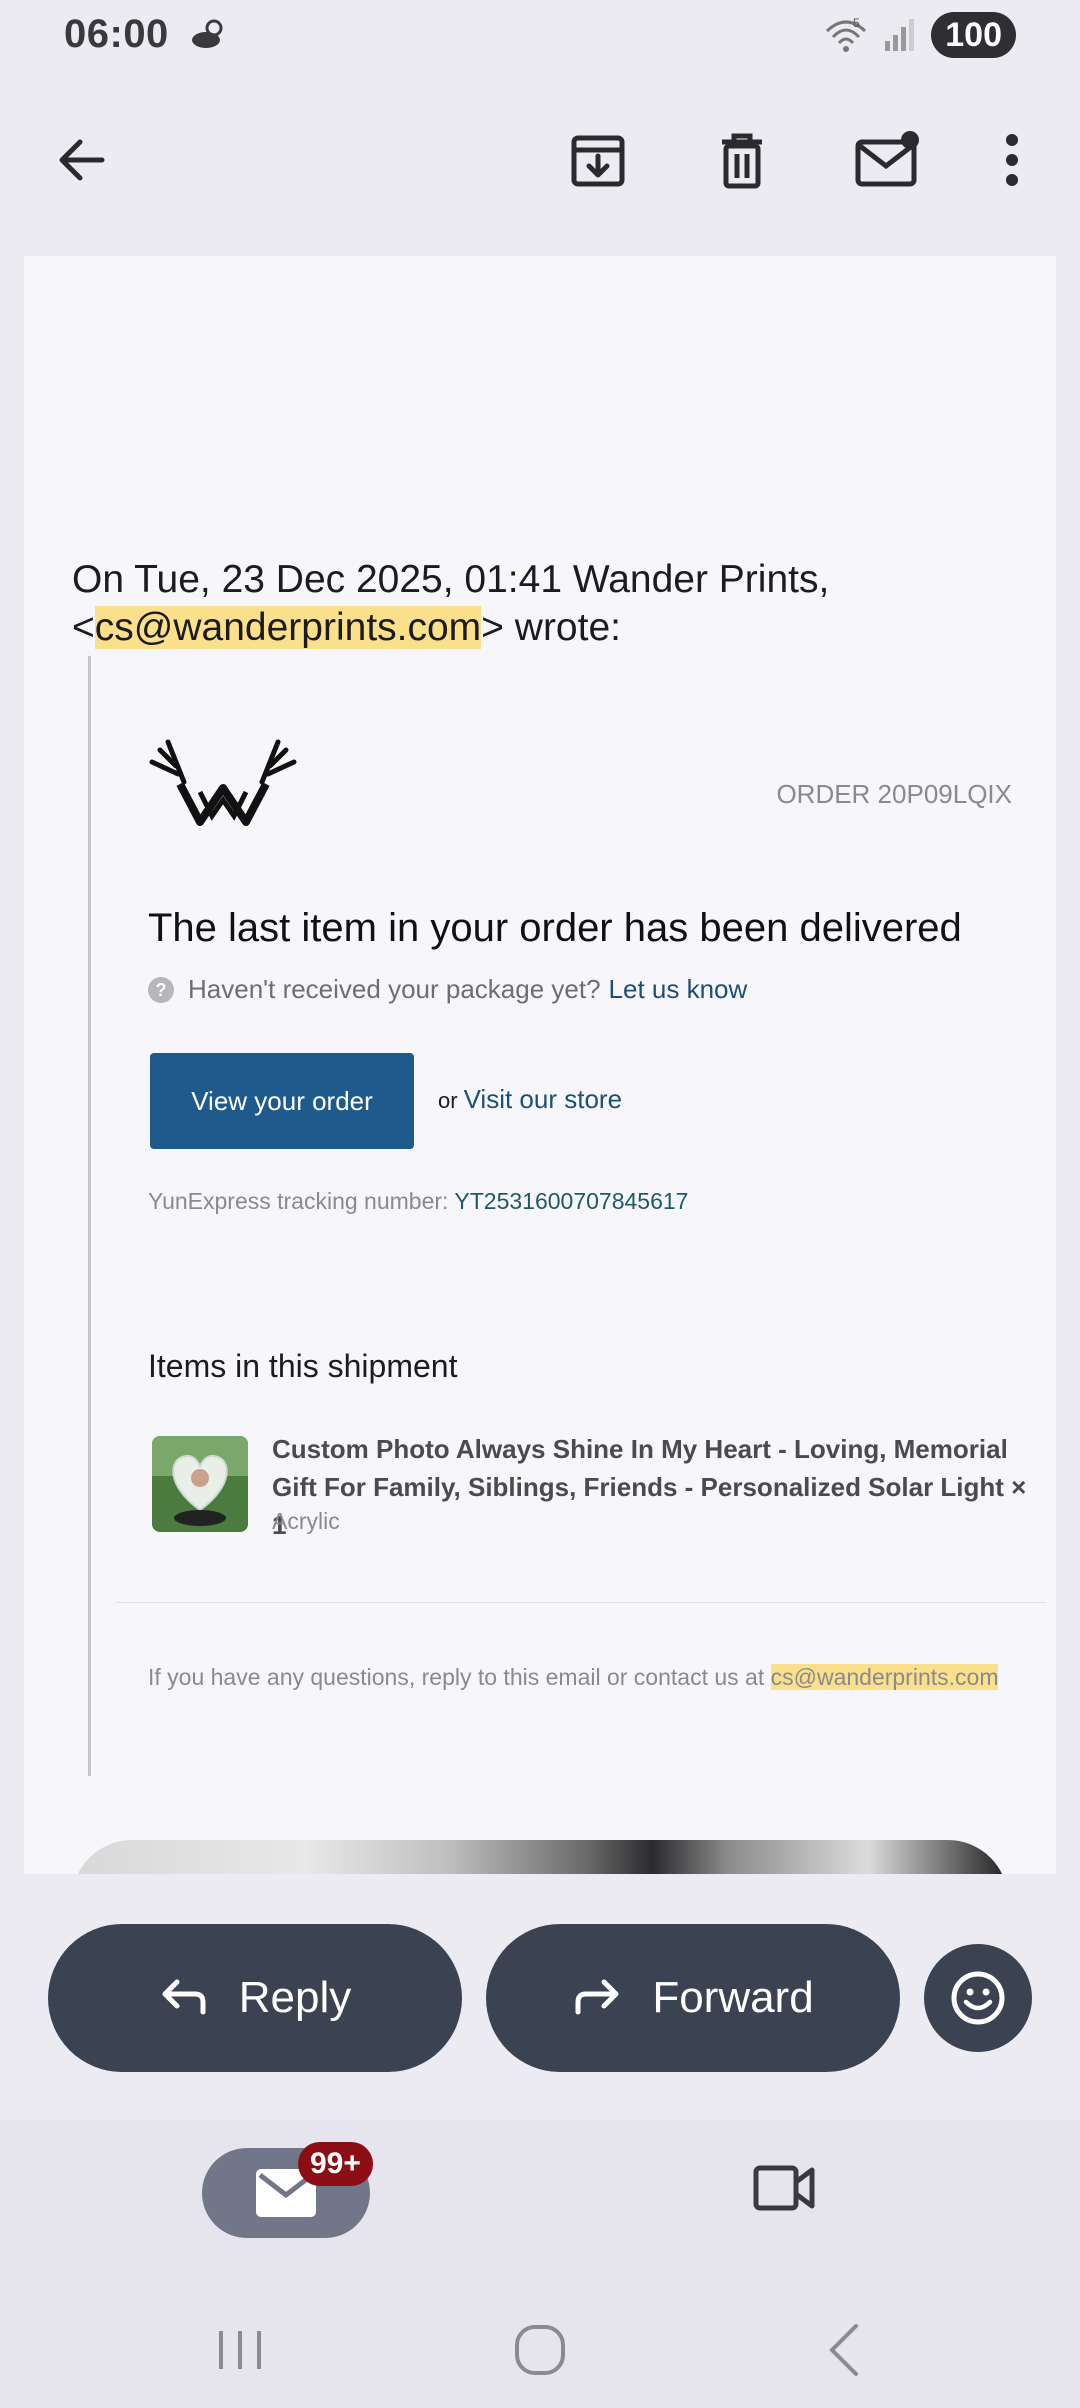 This screenshot has width=1080, height=2408. I want to click on items-heading: Items in this shipment, so click(303, 1366).